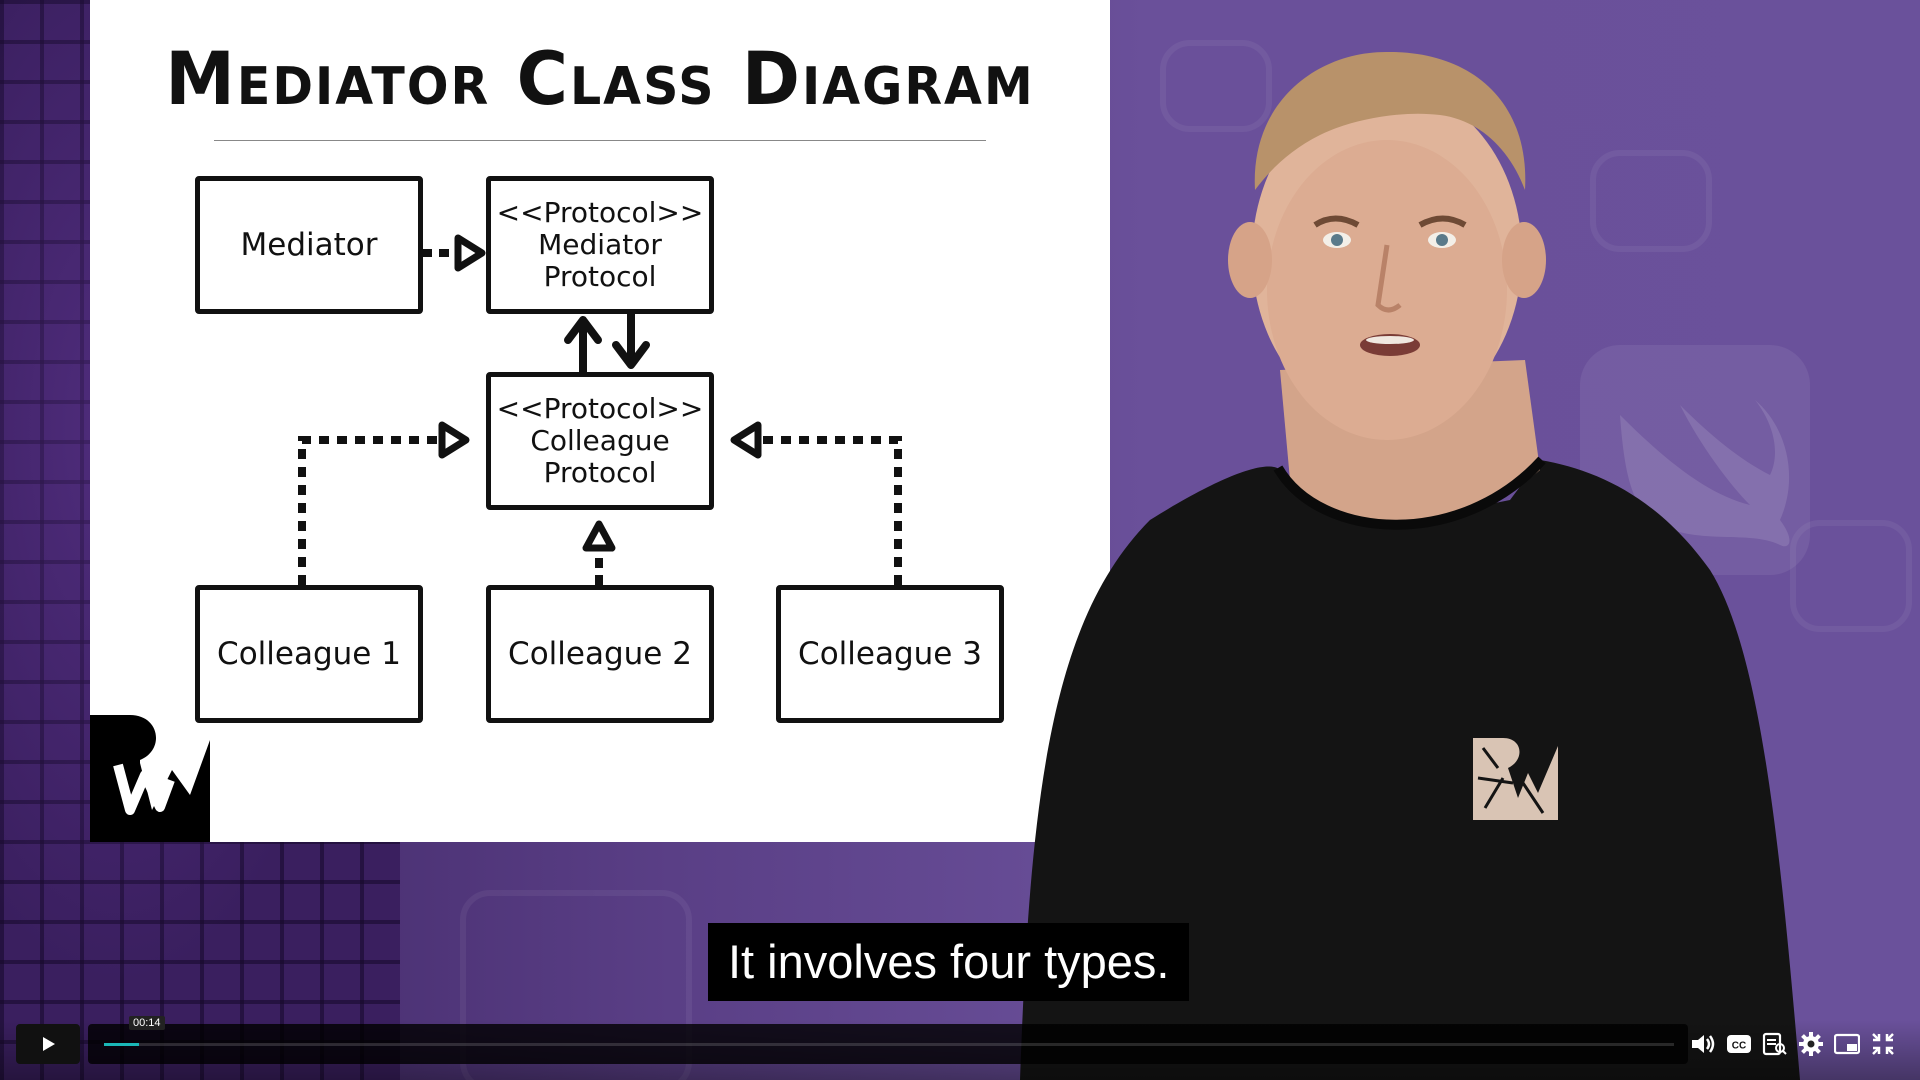 The width and height of the screenshot is (1920, 1080). I want to click on picture-in-picture-icon, so click(1847, 1044).